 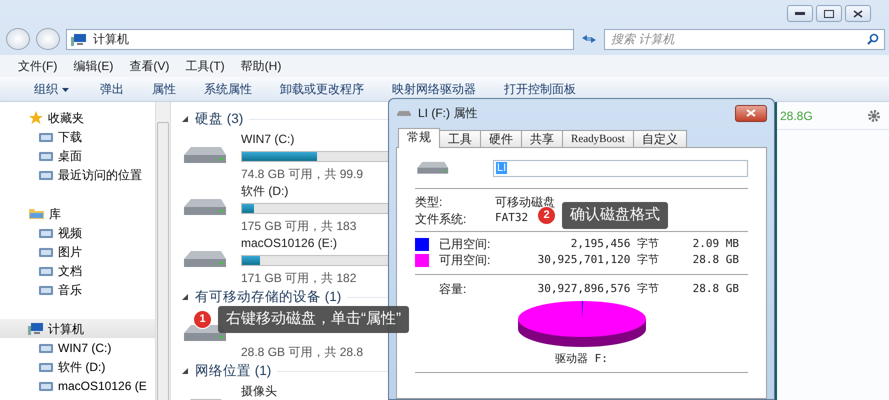 What do you see at coordinates (77, 251) in the screenshot?
I see `sidebar-item: 图片` at bounding box center [77, 251].